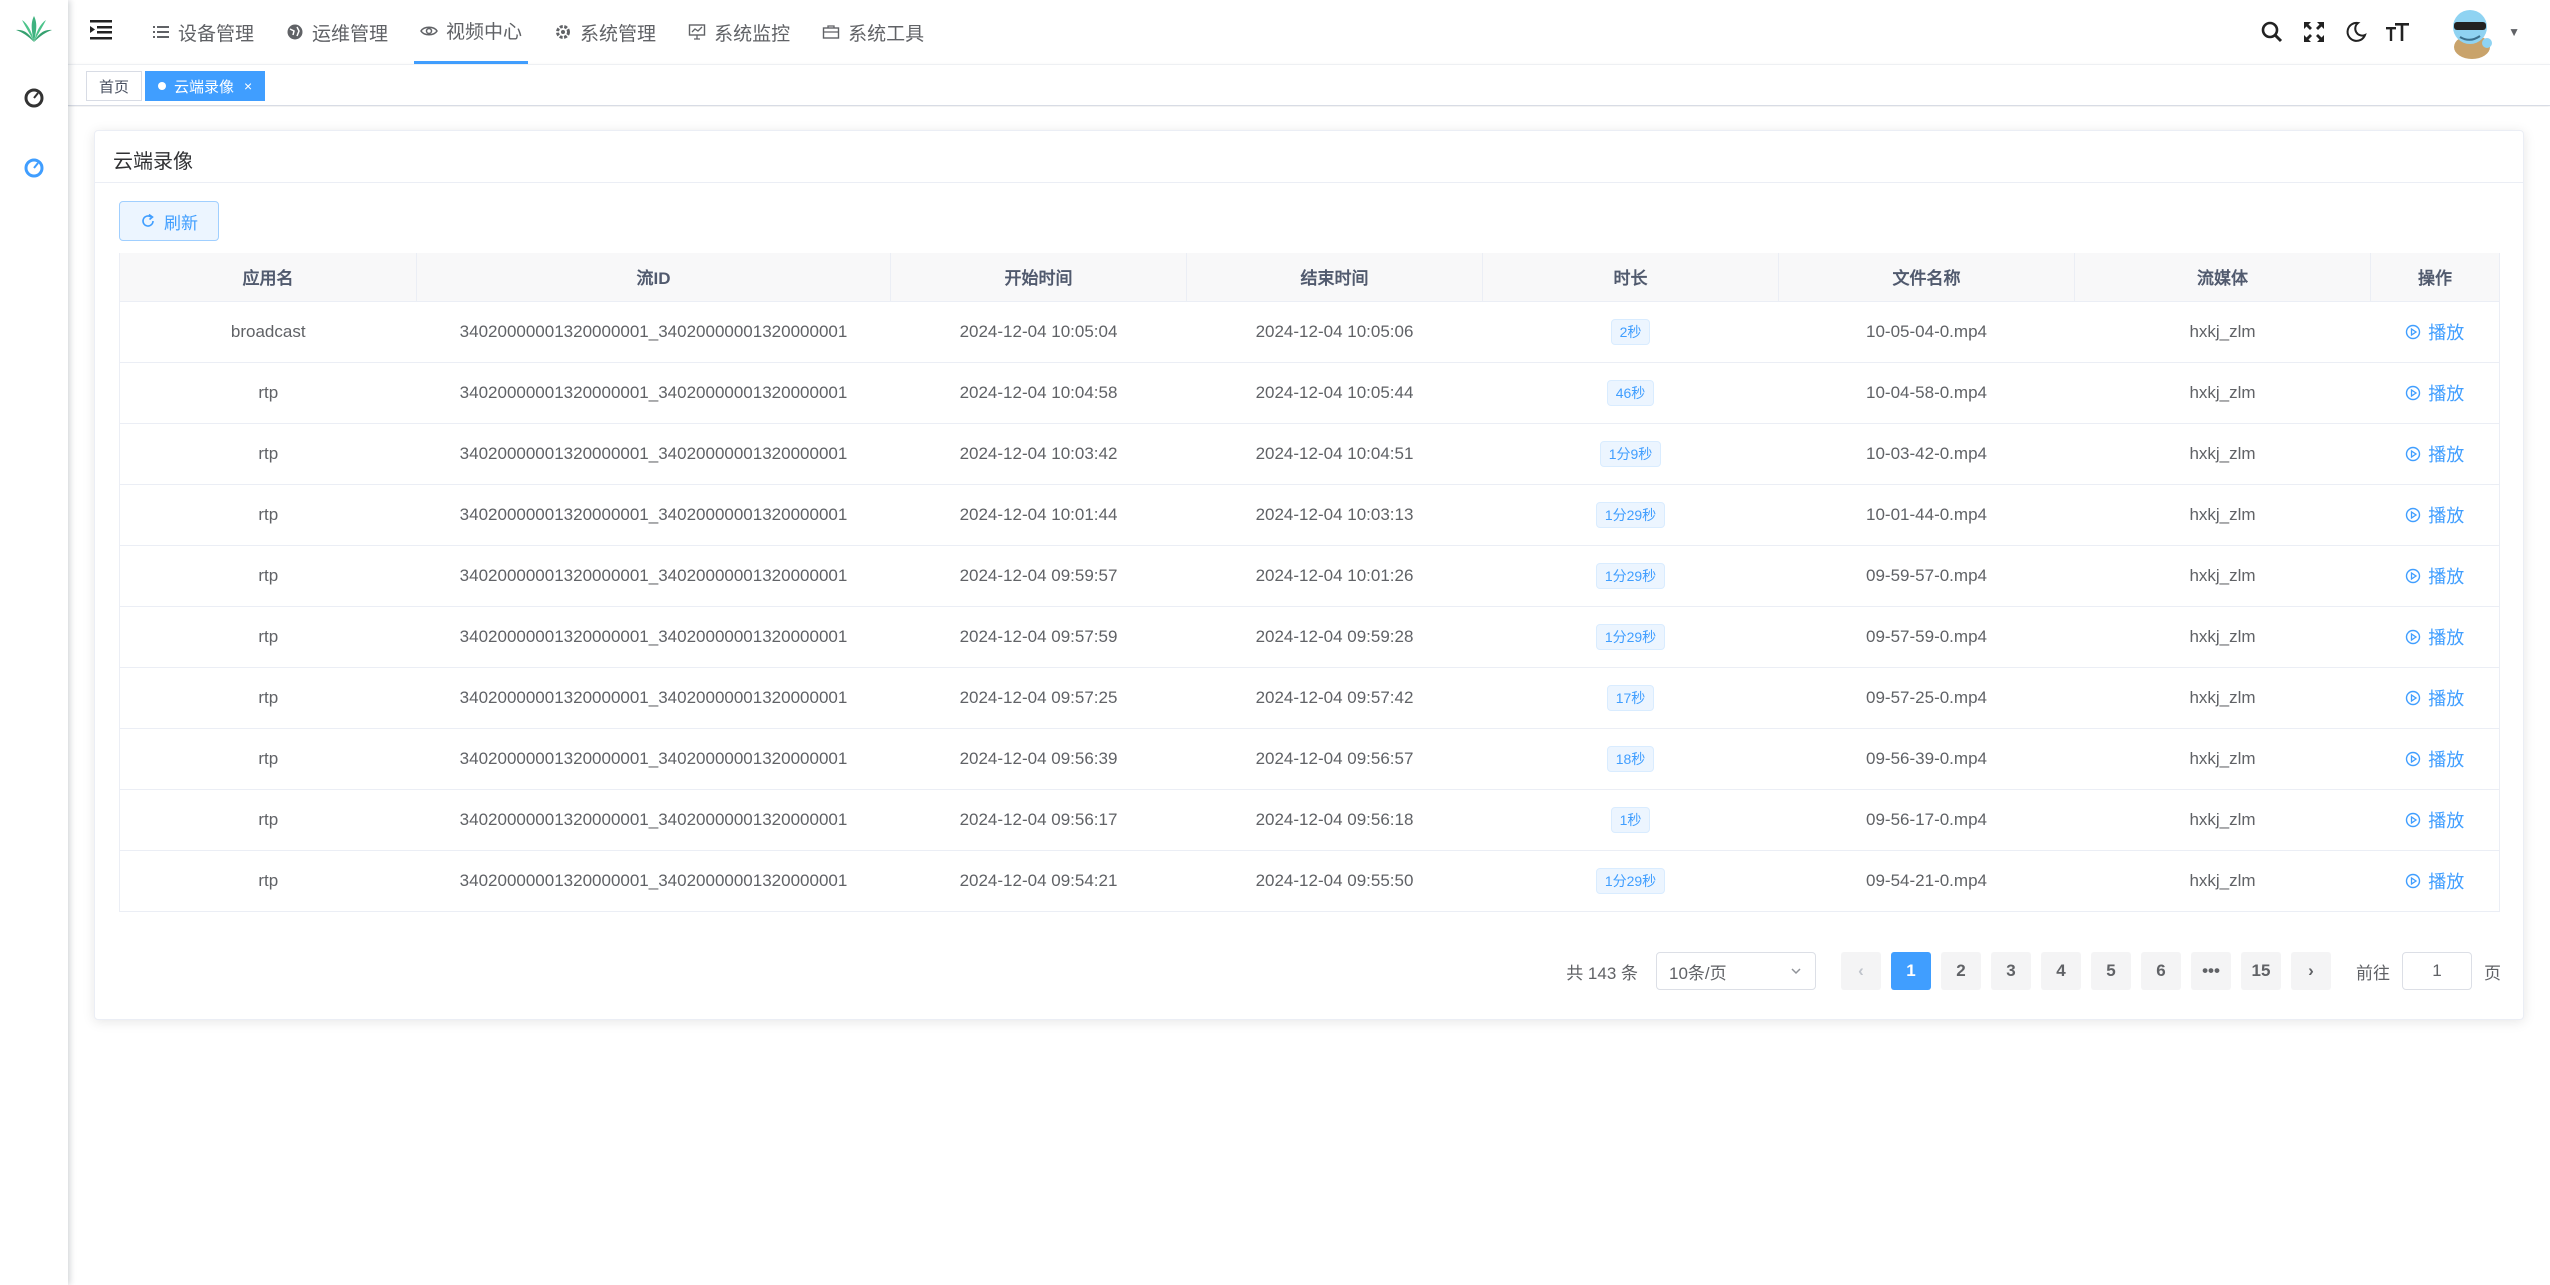 Image resolution: width=2550 pixels, height=1285 pixels. What do you see at coordinates (1926, 277) in the screenshot?
I see `col-file-name: 文件名称` at bounding box center [1926, 277].